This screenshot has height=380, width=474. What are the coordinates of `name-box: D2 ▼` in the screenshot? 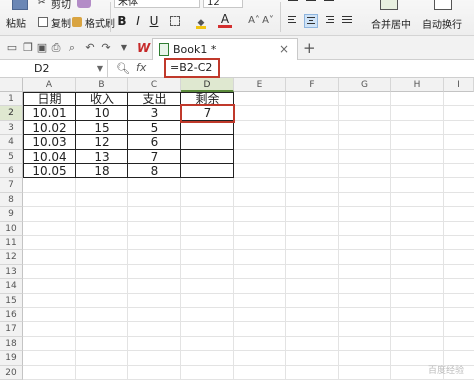 It's located at (54, 68).